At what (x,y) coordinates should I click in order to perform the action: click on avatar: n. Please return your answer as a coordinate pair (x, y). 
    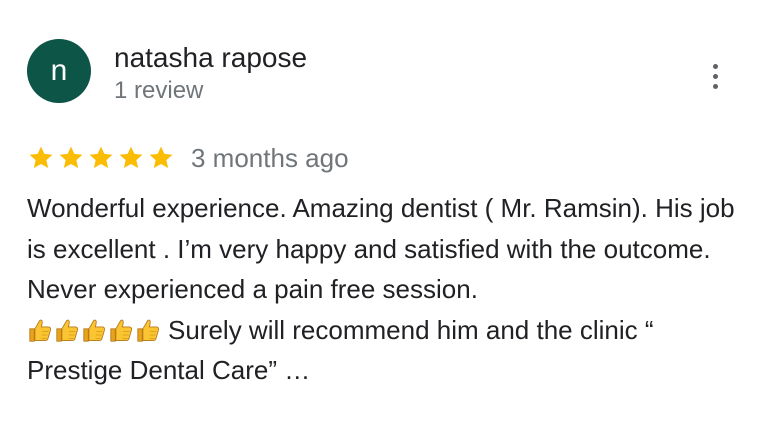
    Looking at the image, I should click on (59, 71).